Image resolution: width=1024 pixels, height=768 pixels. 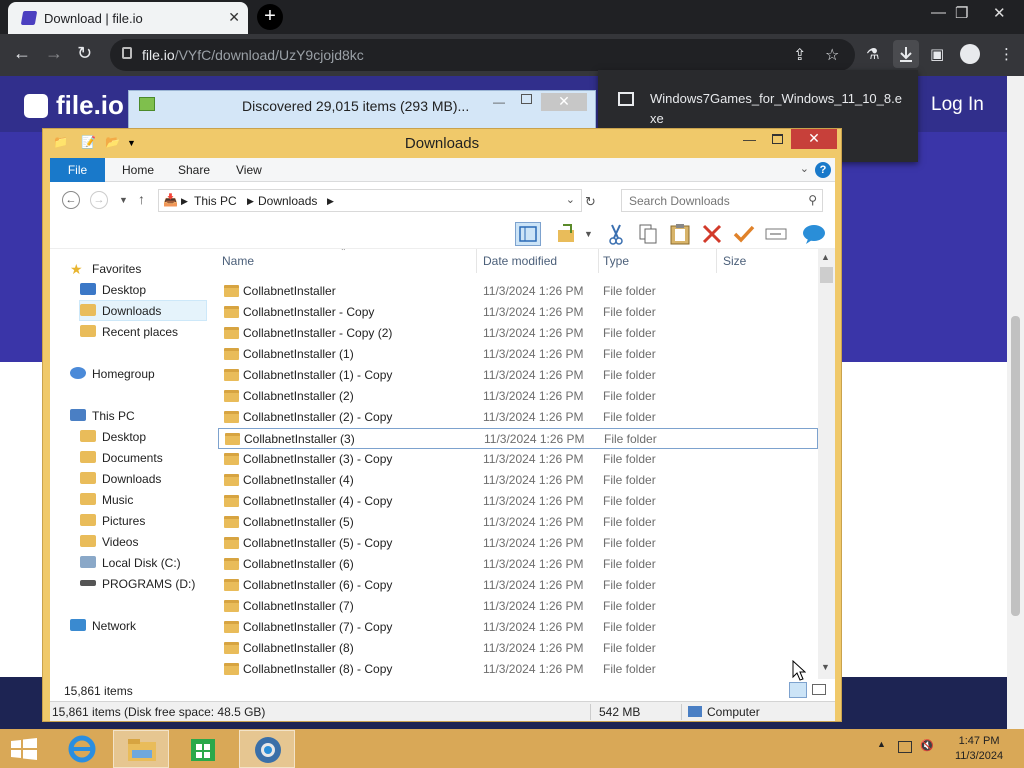 I want to click on tab-home: Home, so click(x=138, y=170).